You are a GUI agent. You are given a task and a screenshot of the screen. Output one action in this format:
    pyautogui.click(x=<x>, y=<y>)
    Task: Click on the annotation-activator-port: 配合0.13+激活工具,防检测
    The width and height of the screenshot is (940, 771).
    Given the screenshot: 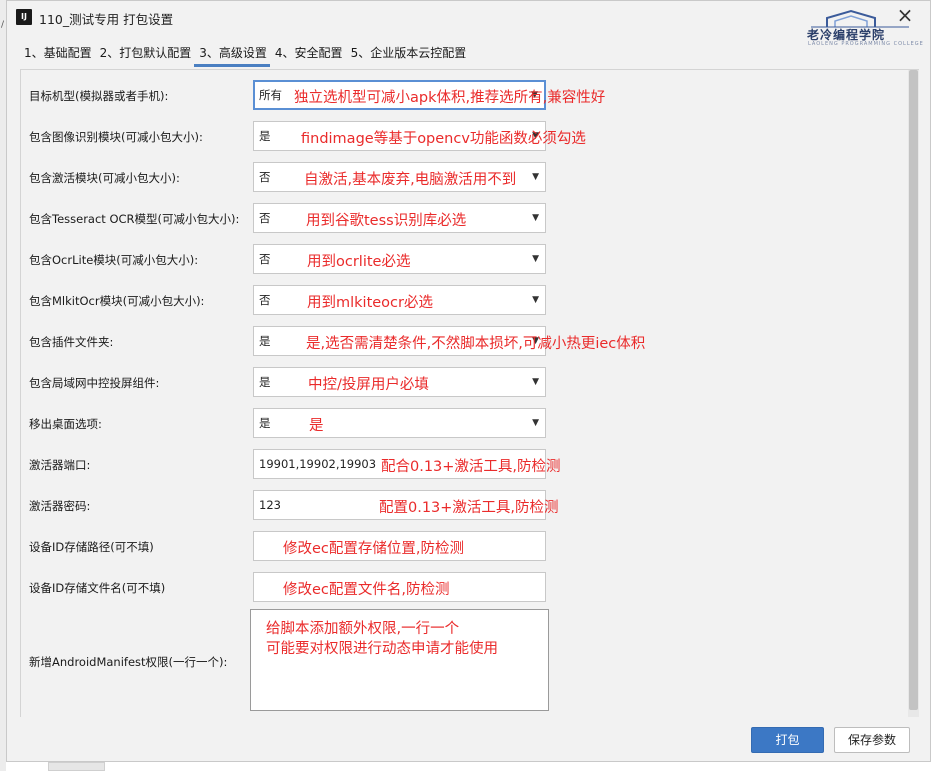 What is the action you would take?
    pyautogui.click(x=471, y=467)
    